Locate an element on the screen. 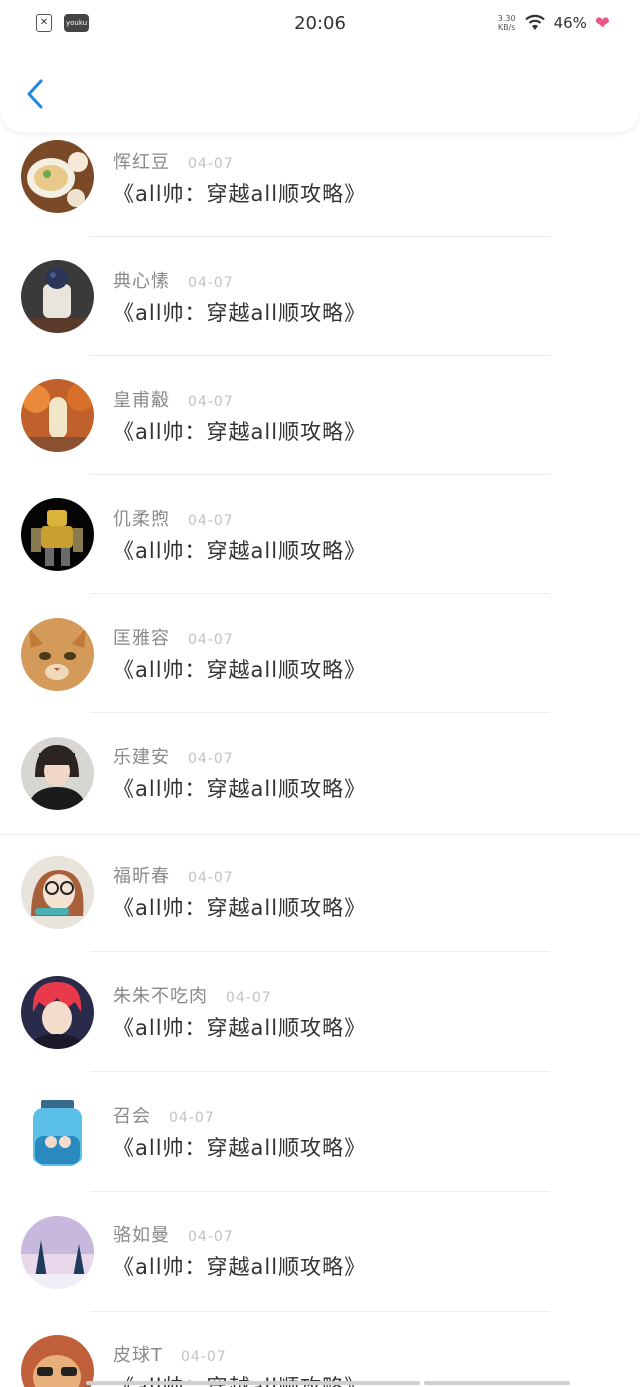  person-avatar-image is located at coordinates (57, 773).